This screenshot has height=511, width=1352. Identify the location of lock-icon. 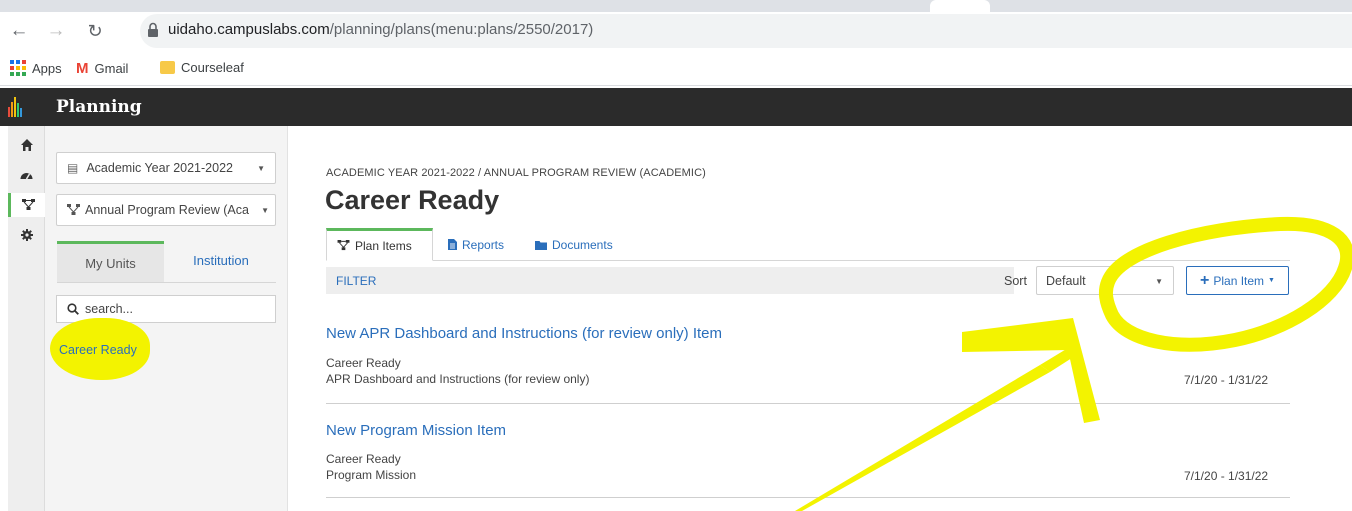
(153, 29).